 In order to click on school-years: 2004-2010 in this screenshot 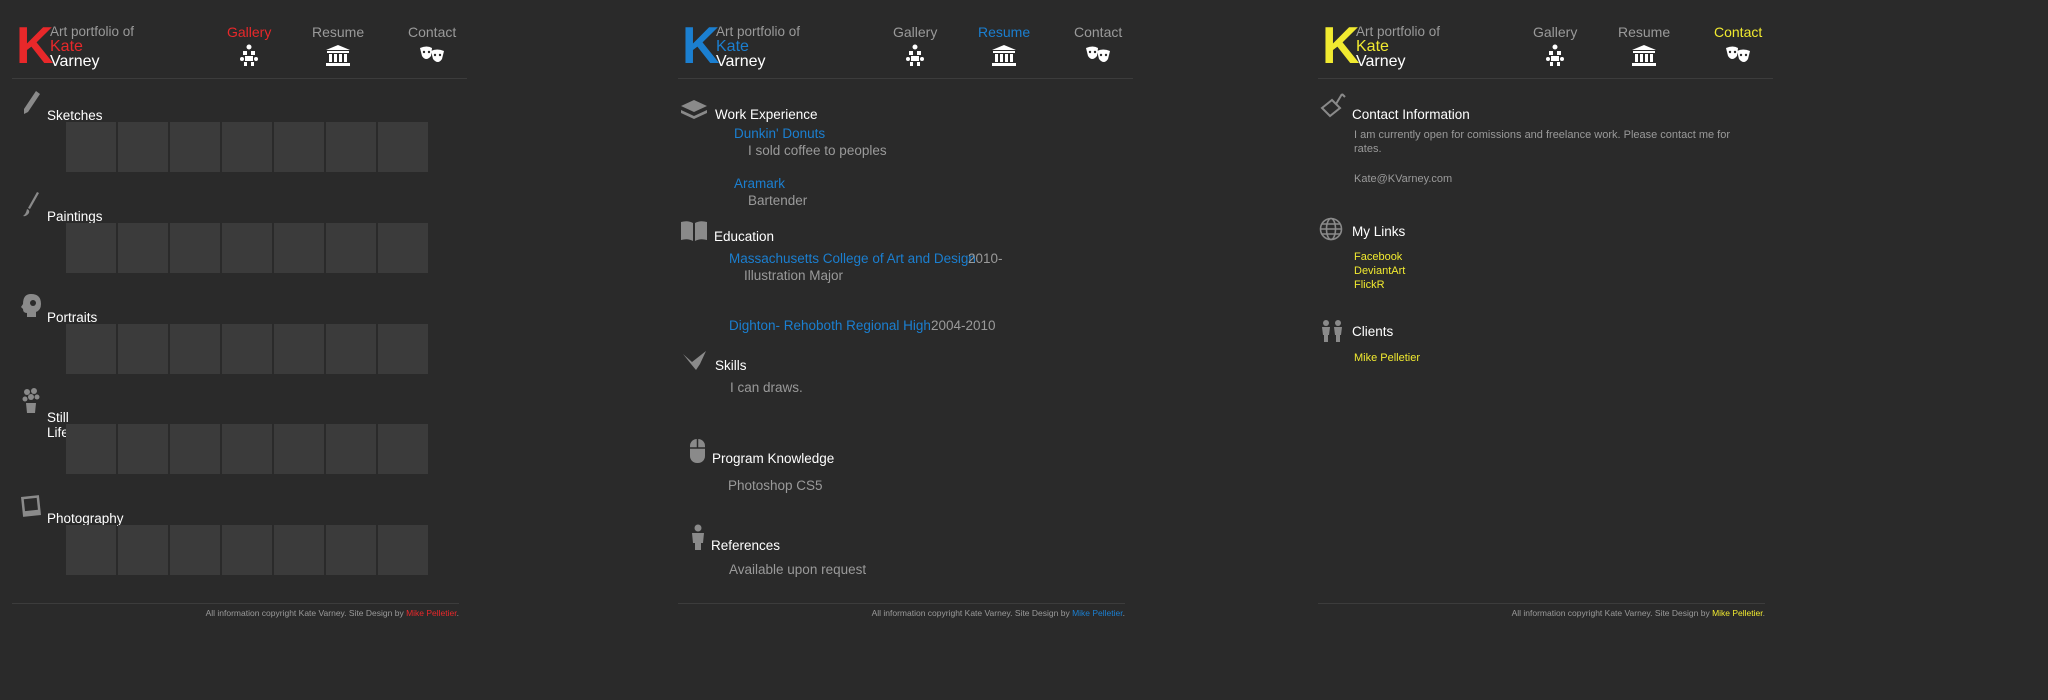, I will do `click(963, 325)`.